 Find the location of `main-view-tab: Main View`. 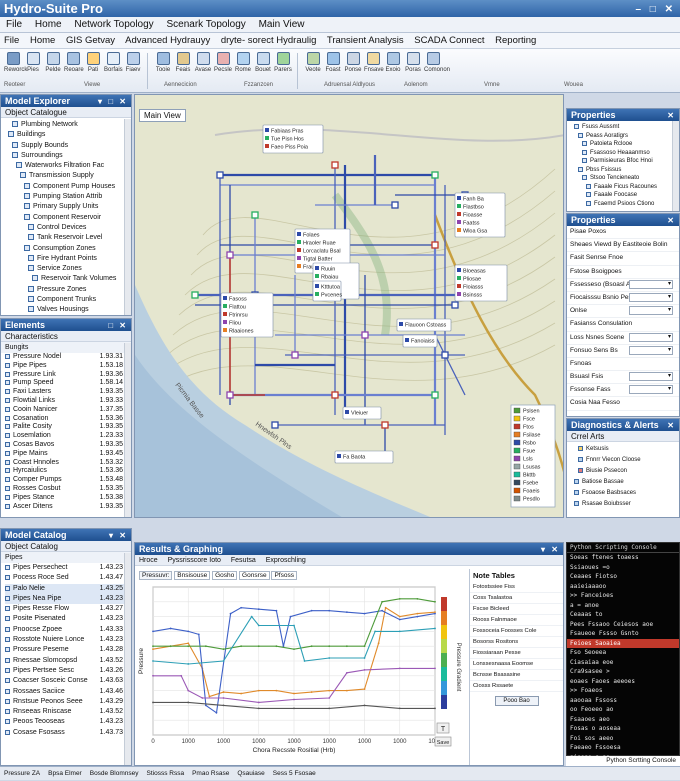

main-view-tab: Main View is located at coordinates (162, 115).